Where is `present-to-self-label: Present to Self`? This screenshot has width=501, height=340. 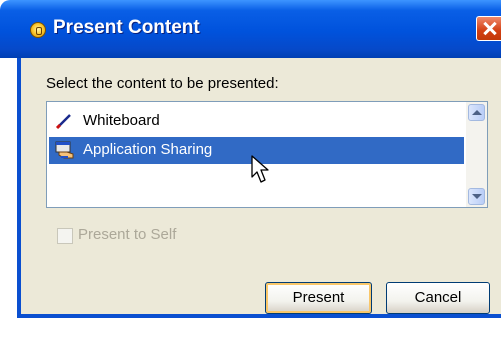
present-to-self-label: Present to Self is located at coordinates (127, 234).